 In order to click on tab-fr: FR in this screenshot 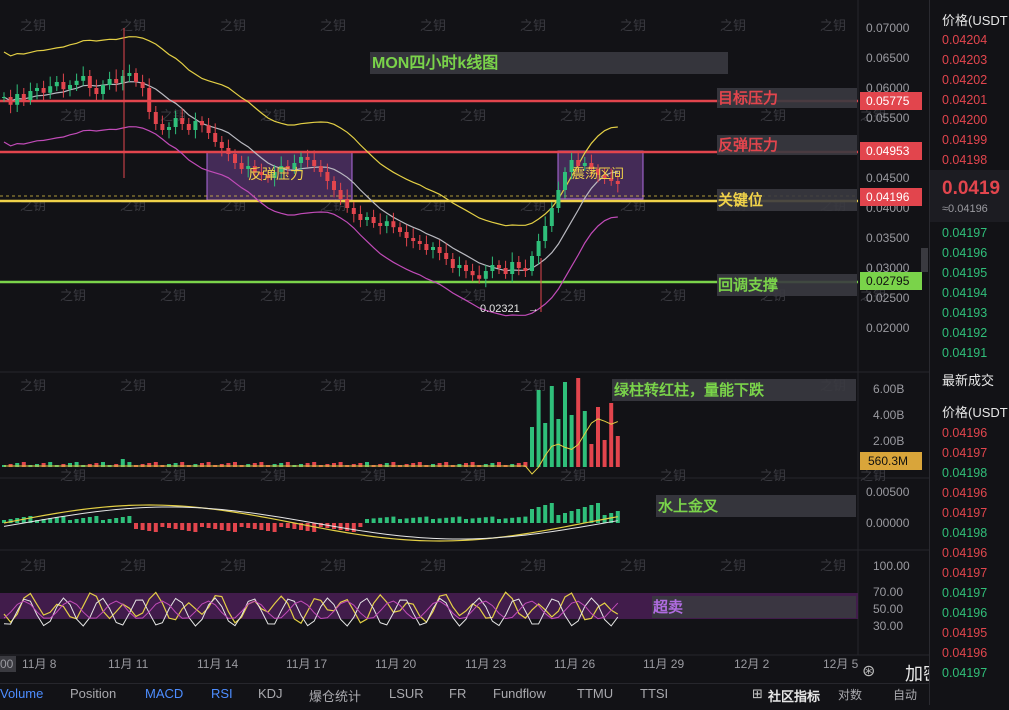, I will do `click(457, 693)`.